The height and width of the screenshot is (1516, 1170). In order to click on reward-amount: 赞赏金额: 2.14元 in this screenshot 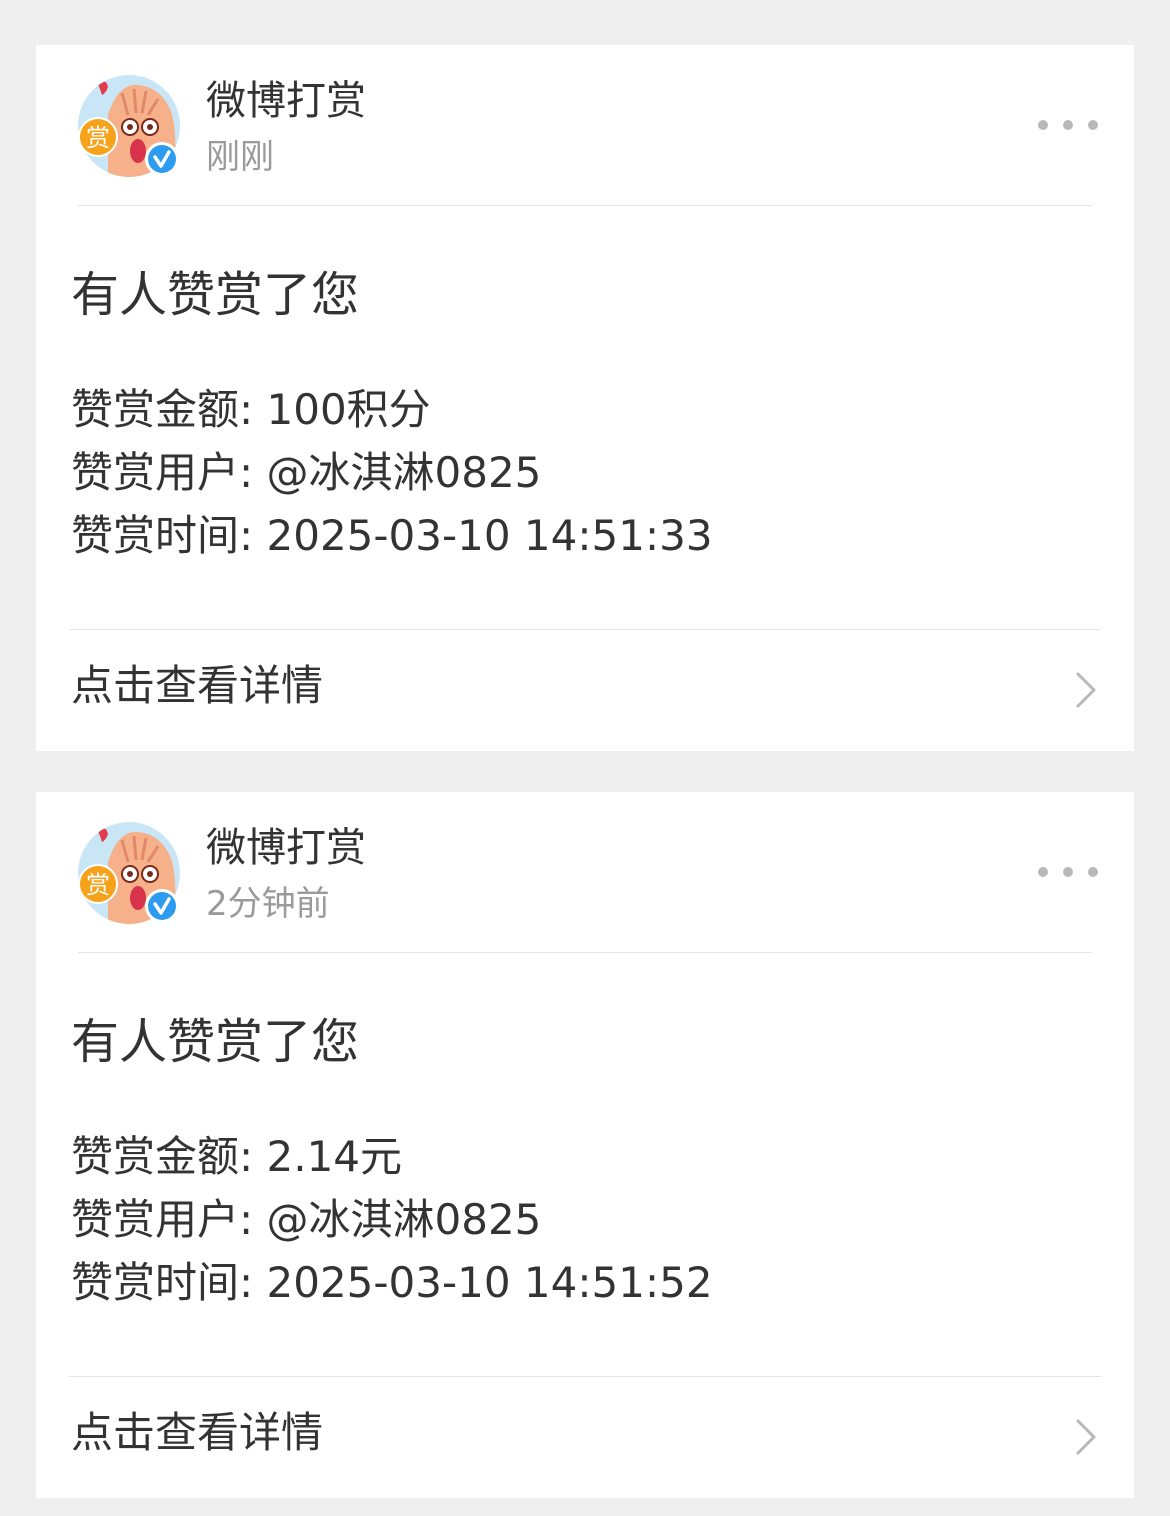, I will do `click(237, 1156)`.